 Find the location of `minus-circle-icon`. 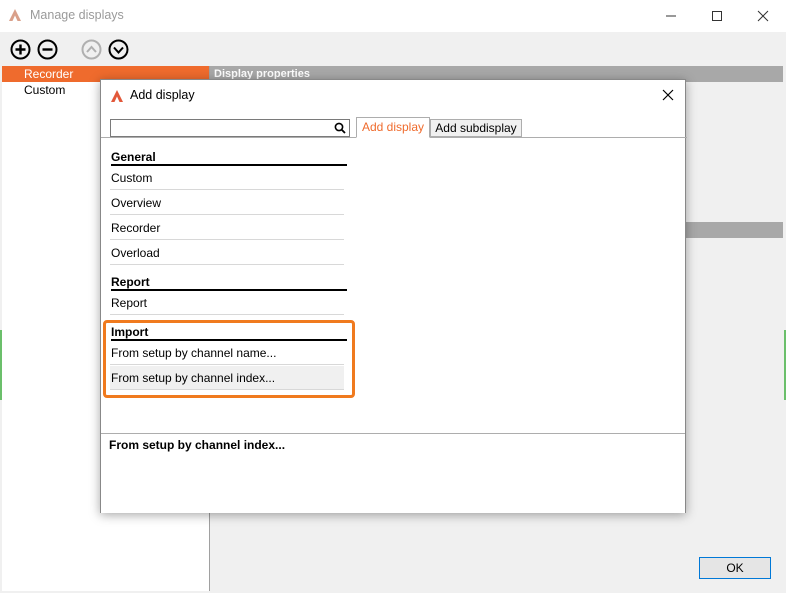

minus-circle-icon is located at coordinates (47, 49).